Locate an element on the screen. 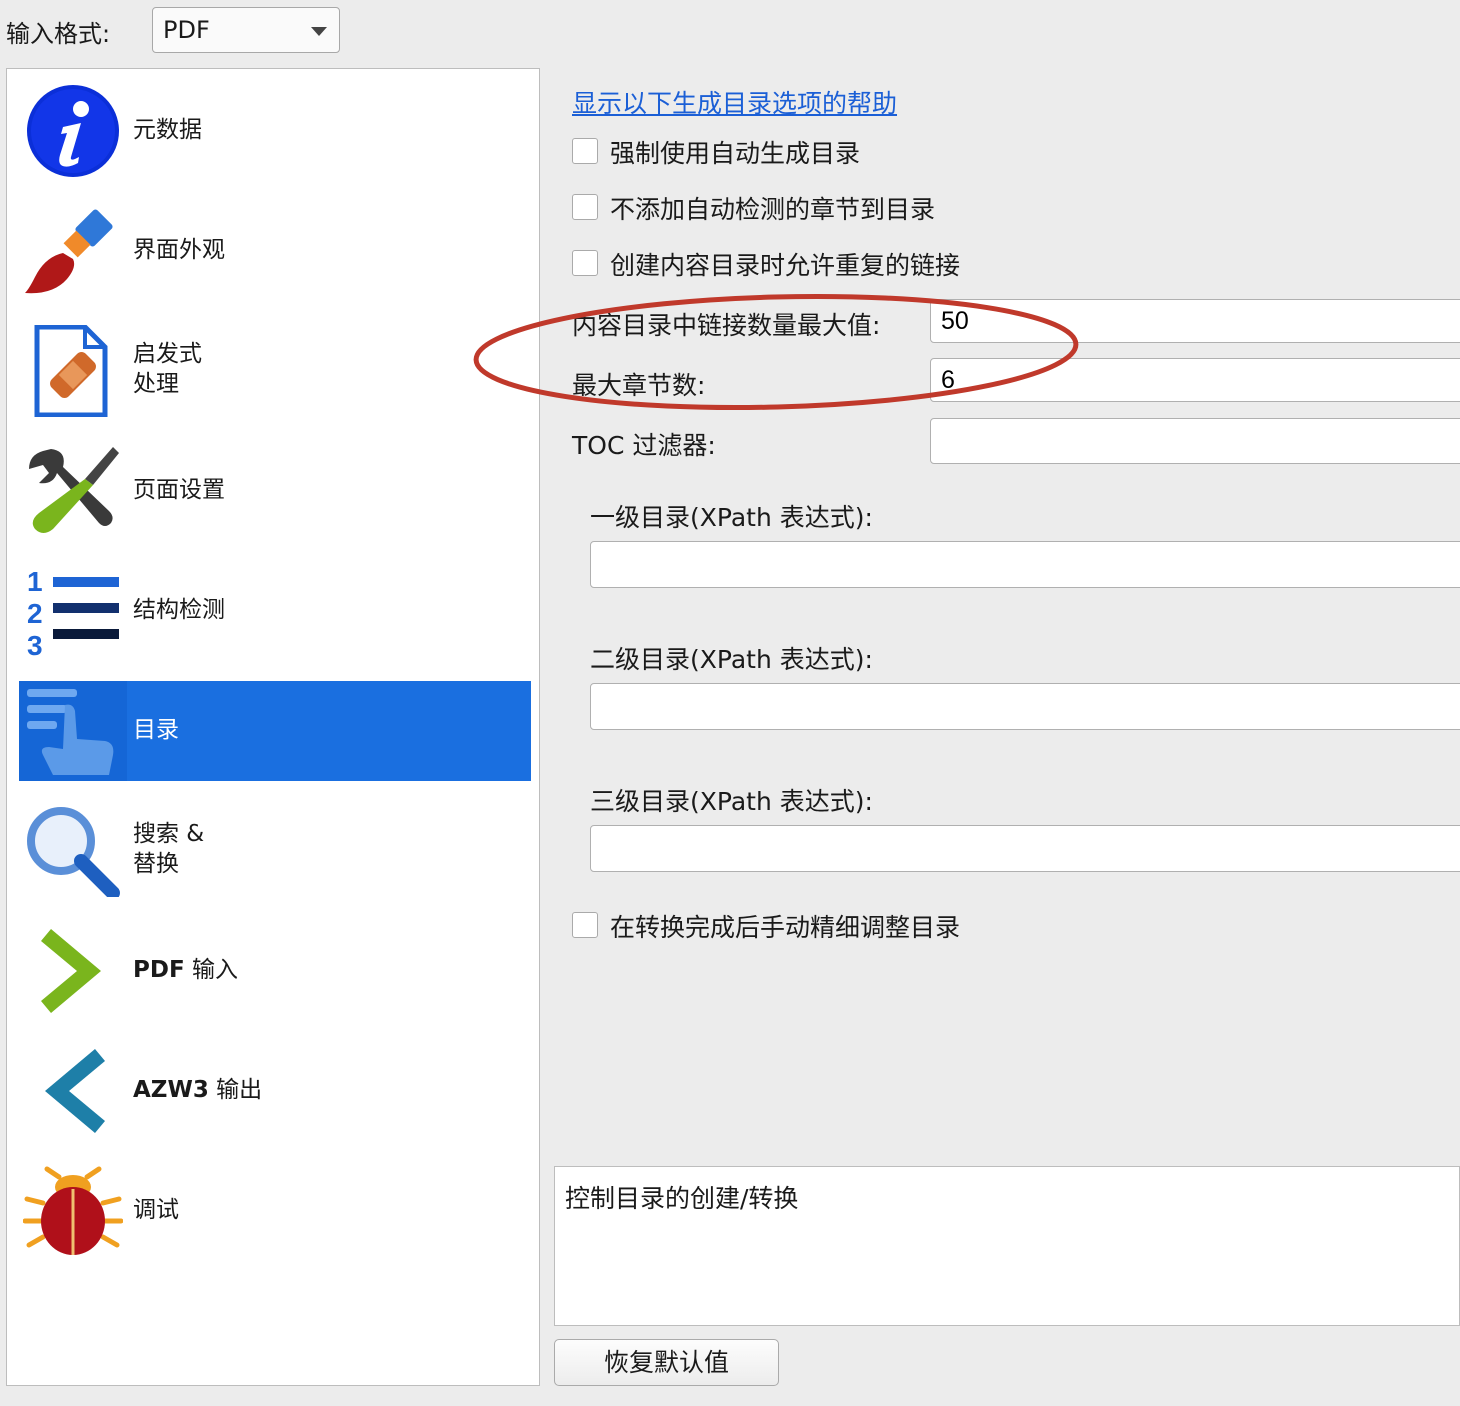  sidebar-item-metadata: 元数据 is located at coordinates (275, 131).